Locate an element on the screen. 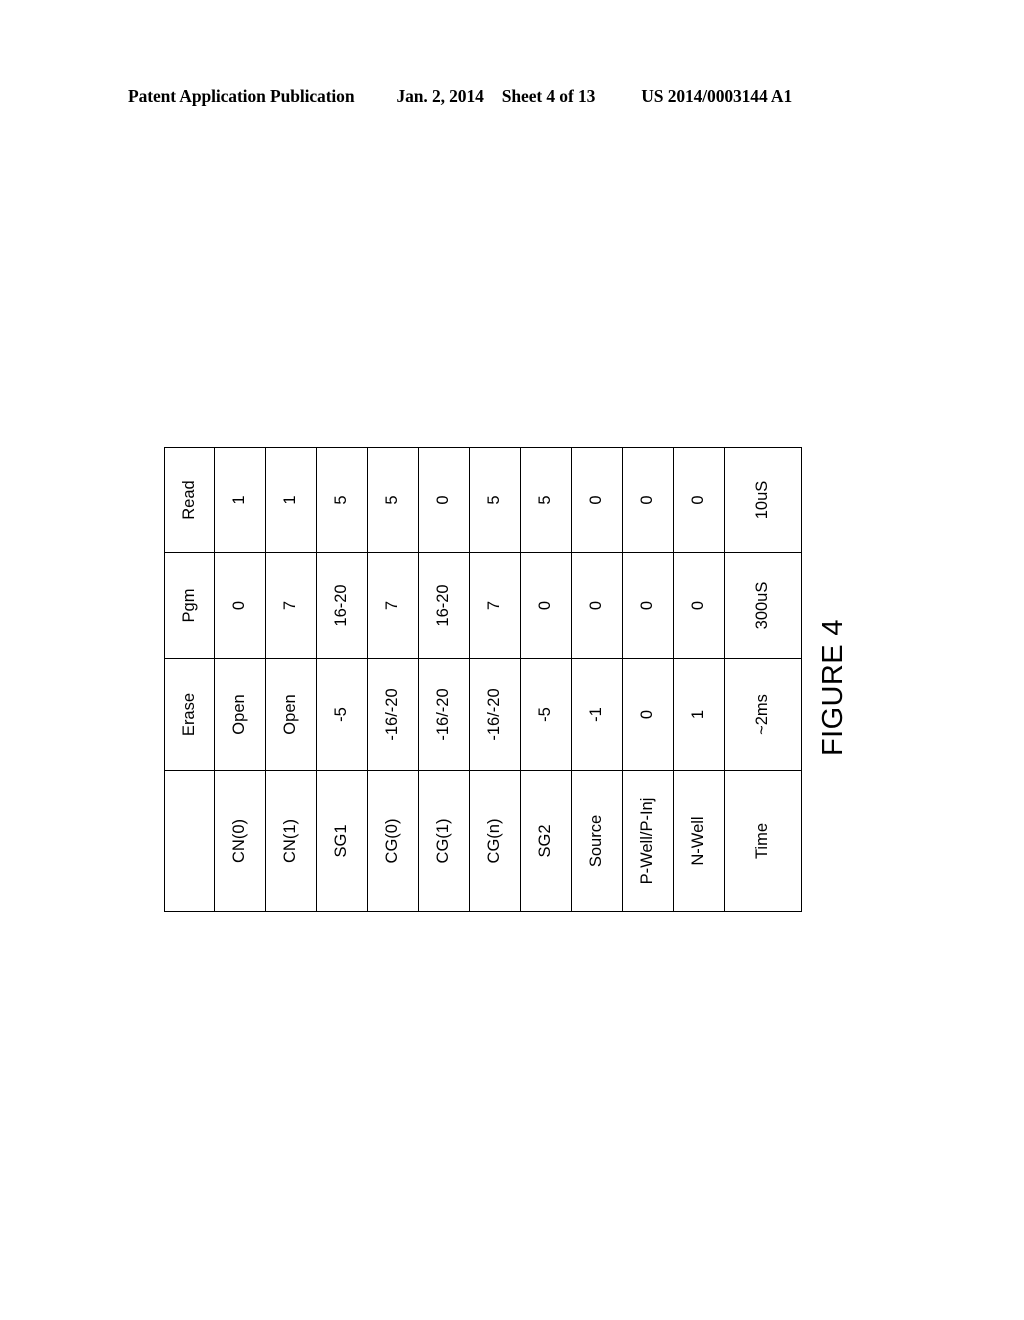 The height and width of the screenshot is (1320, 1024). table-row: N-Well 1 0 0 is located at coordinates (699, 679).